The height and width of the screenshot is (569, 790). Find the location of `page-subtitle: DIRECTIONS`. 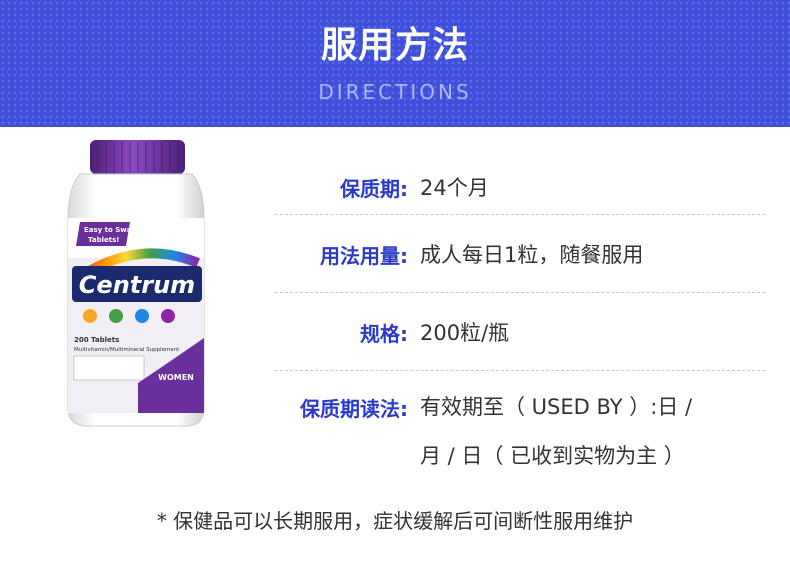

page-subtitle: DIRECTIONS is located at coordinates (395, 92).